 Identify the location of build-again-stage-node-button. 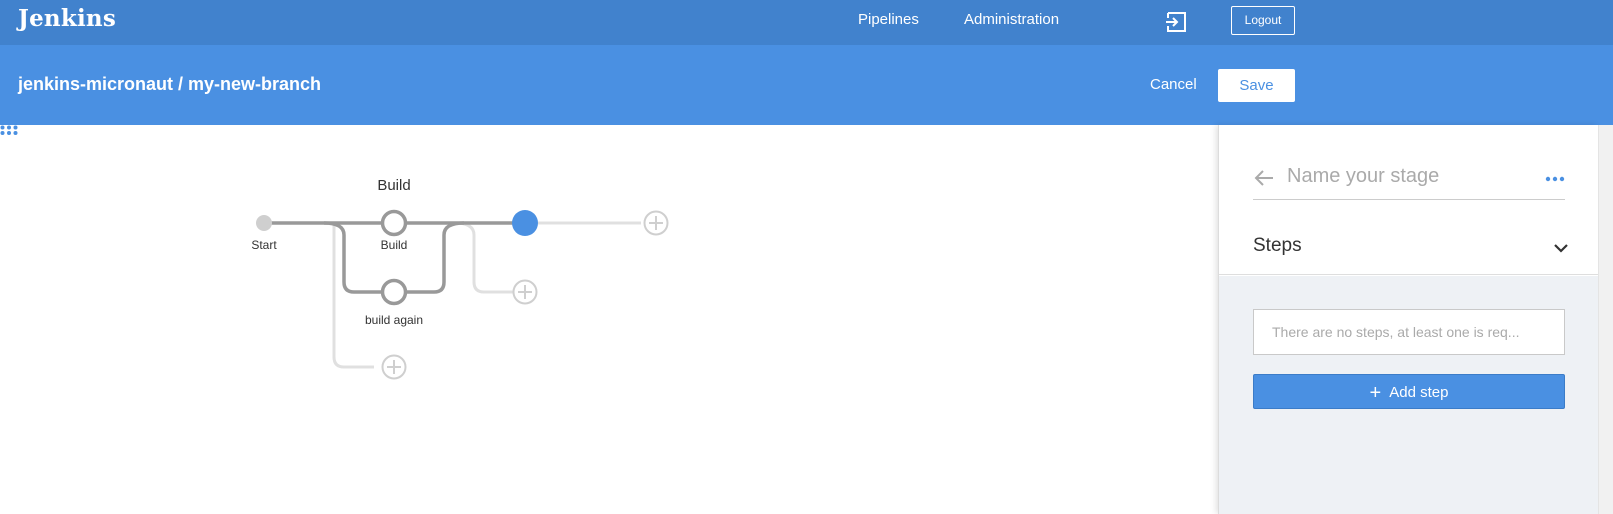
(394, 292).